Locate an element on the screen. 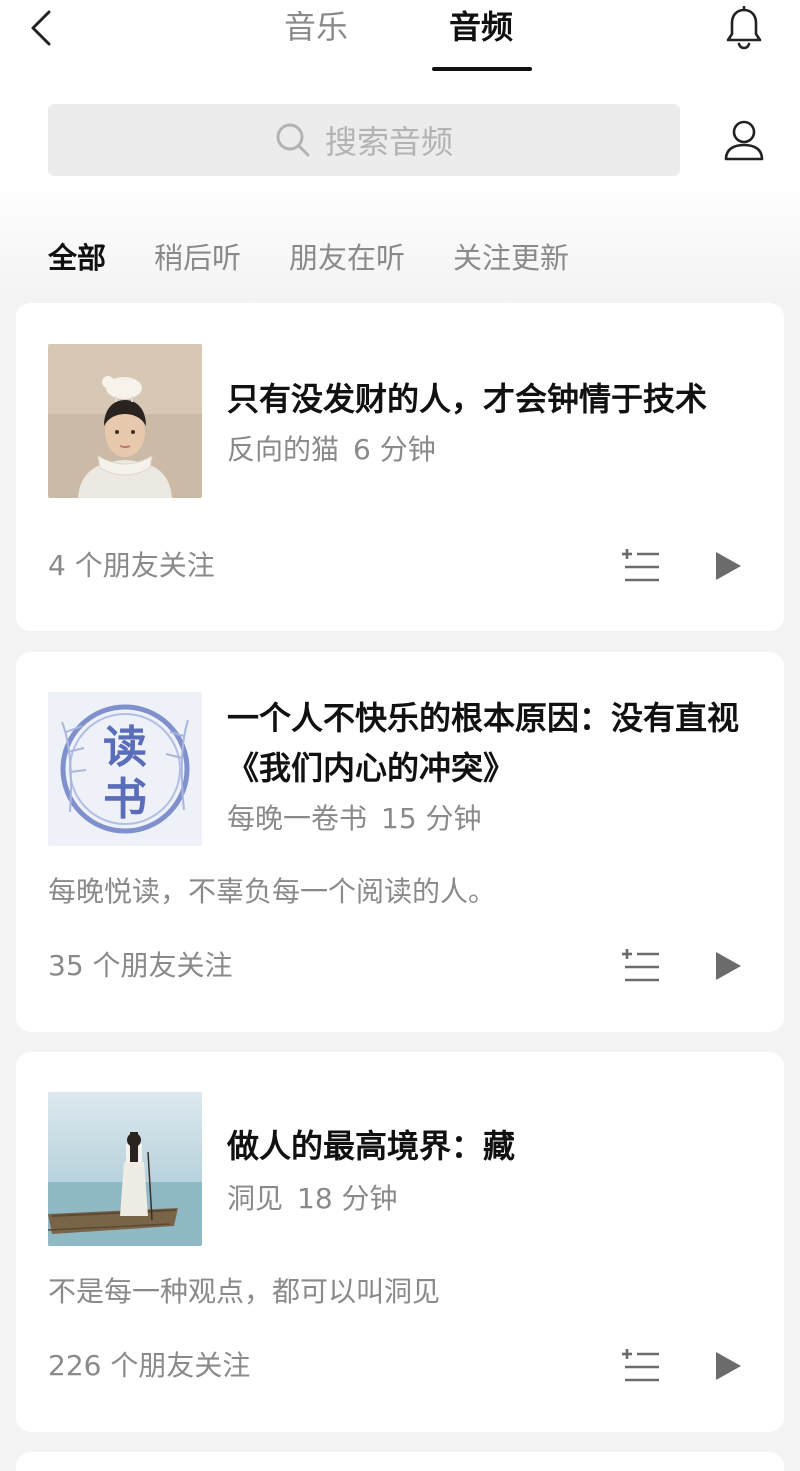  item-author: 每晚一卷书 is located at coordinates (297, 818).